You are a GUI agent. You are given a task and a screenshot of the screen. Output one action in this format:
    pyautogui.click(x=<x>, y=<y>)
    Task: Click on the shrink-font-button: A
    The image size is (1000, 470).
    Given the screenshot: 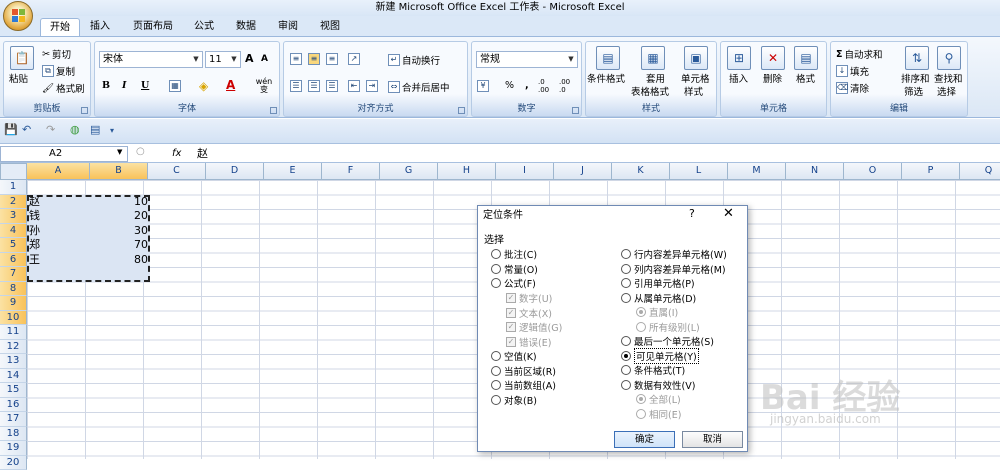 What is the action you would take?
    pyautogui.click(x=264, y=59)
    